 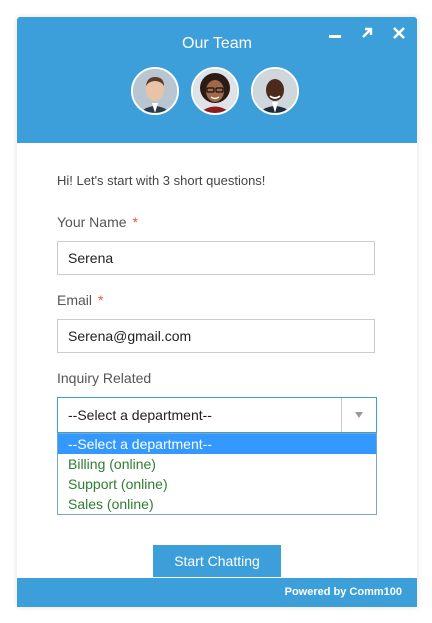 I want to click on intro-text: Hi! Let's start with 3 short questions!, so click(x=161, y=180).